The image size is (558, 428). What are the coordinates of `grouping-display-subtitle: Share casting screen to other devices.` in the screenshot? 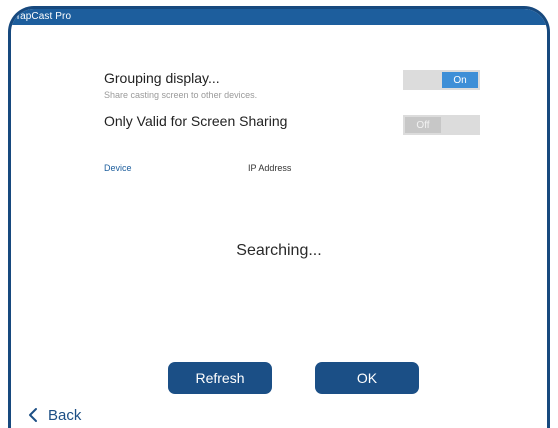 It's located at (181, 95).